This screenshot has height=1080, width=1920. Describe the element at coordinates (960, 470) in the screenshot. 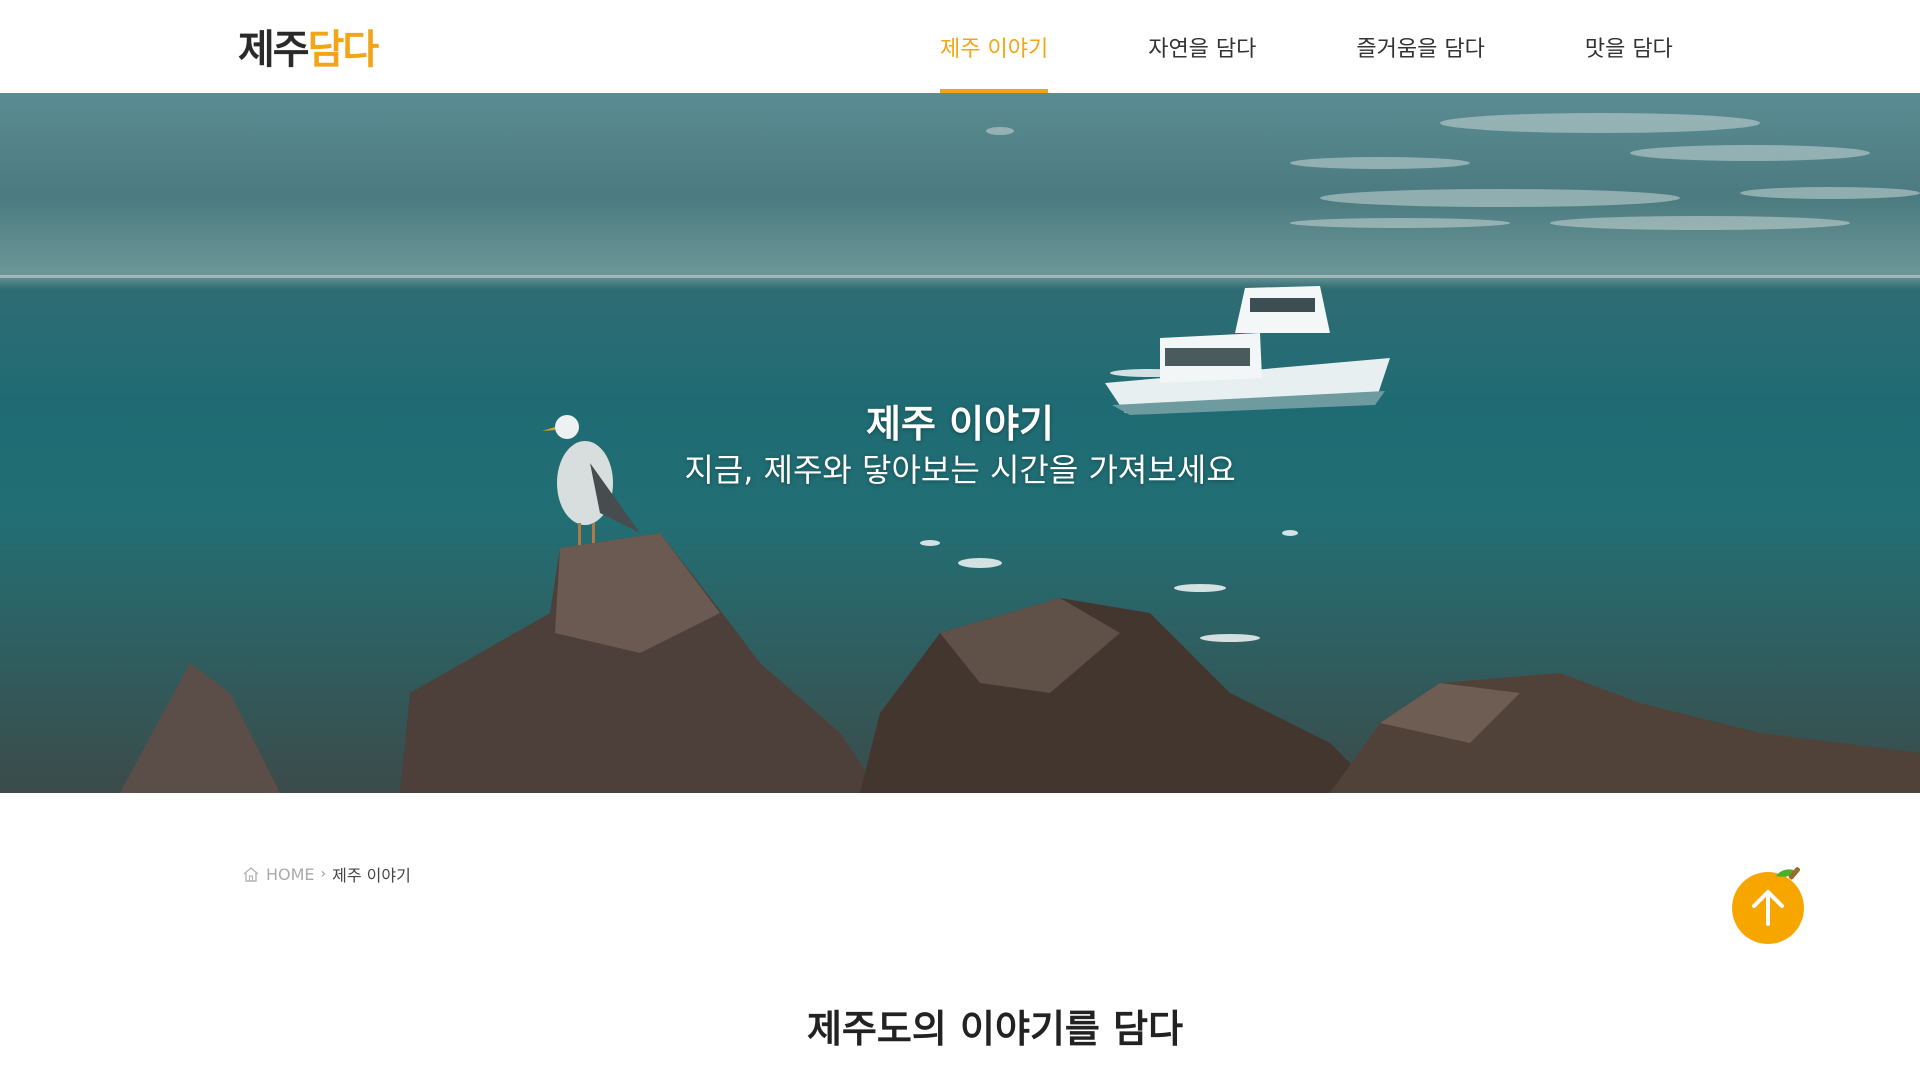

I see `hero-subtitle: 지금, 제주와 닿아보는 시간을 가져보세요` at that location.